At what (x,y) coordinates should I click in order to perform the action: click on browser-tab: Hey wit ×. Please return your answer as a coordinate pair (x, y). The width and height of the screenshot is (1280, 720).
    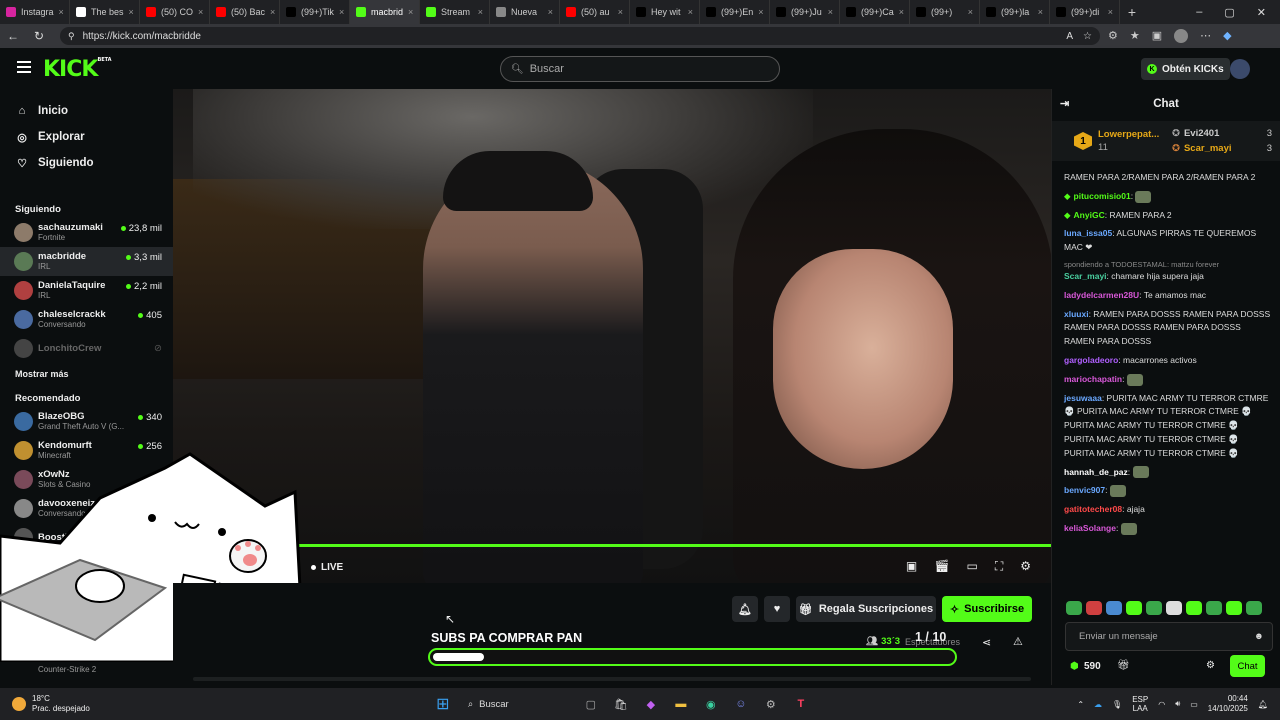
    Looking at the image, I should click on (665, 12).